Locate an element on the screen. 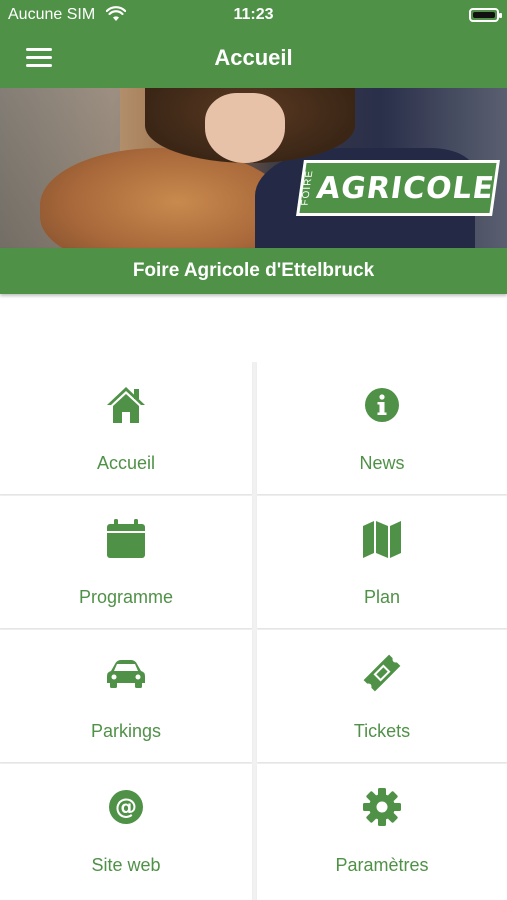  event-title-banner: Foire Agricole d'Ettelbruck is located at coordinates (253, 271).